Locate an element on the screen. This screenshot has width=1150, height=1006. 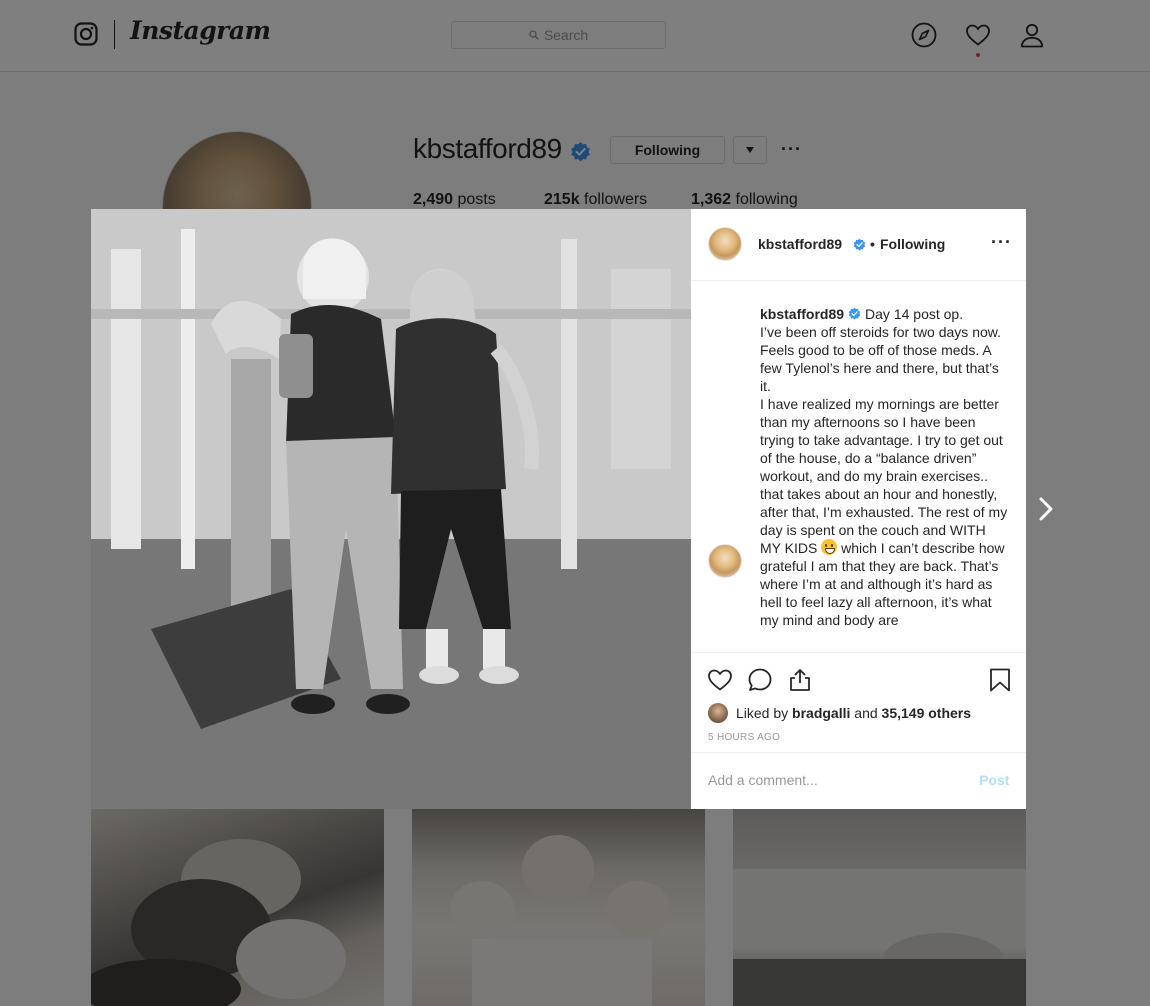
liker-username: bradgalli is located at coordinates (821, 713).